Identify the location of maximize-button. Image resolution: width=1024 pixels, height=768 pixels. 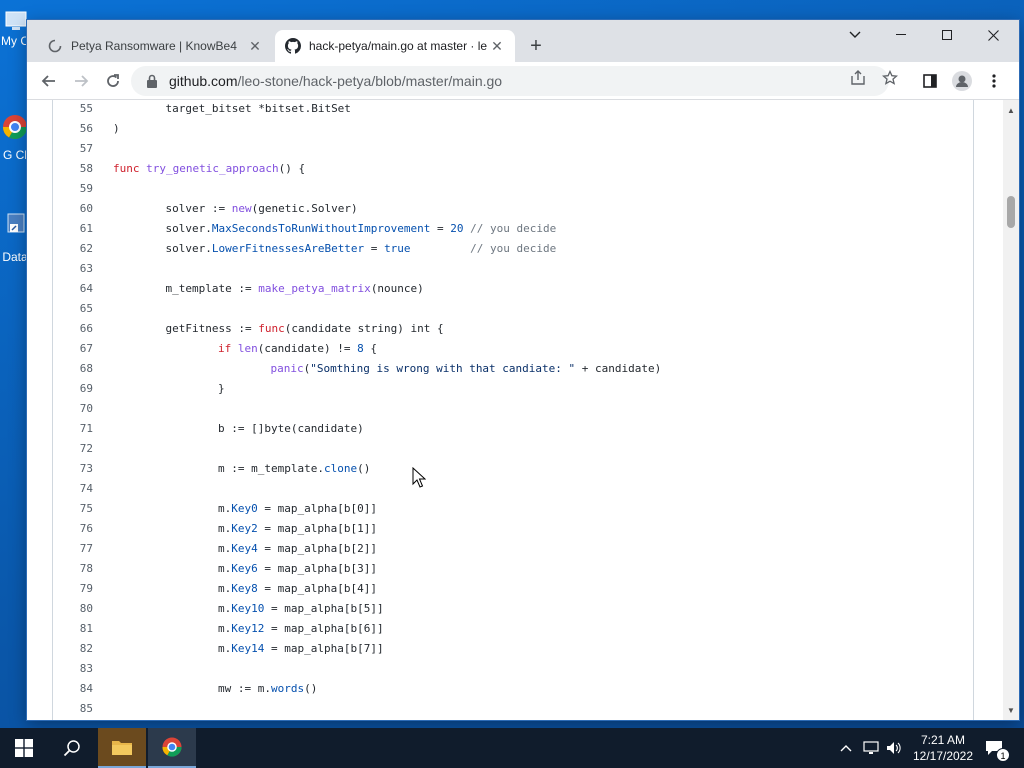
(947, 35).